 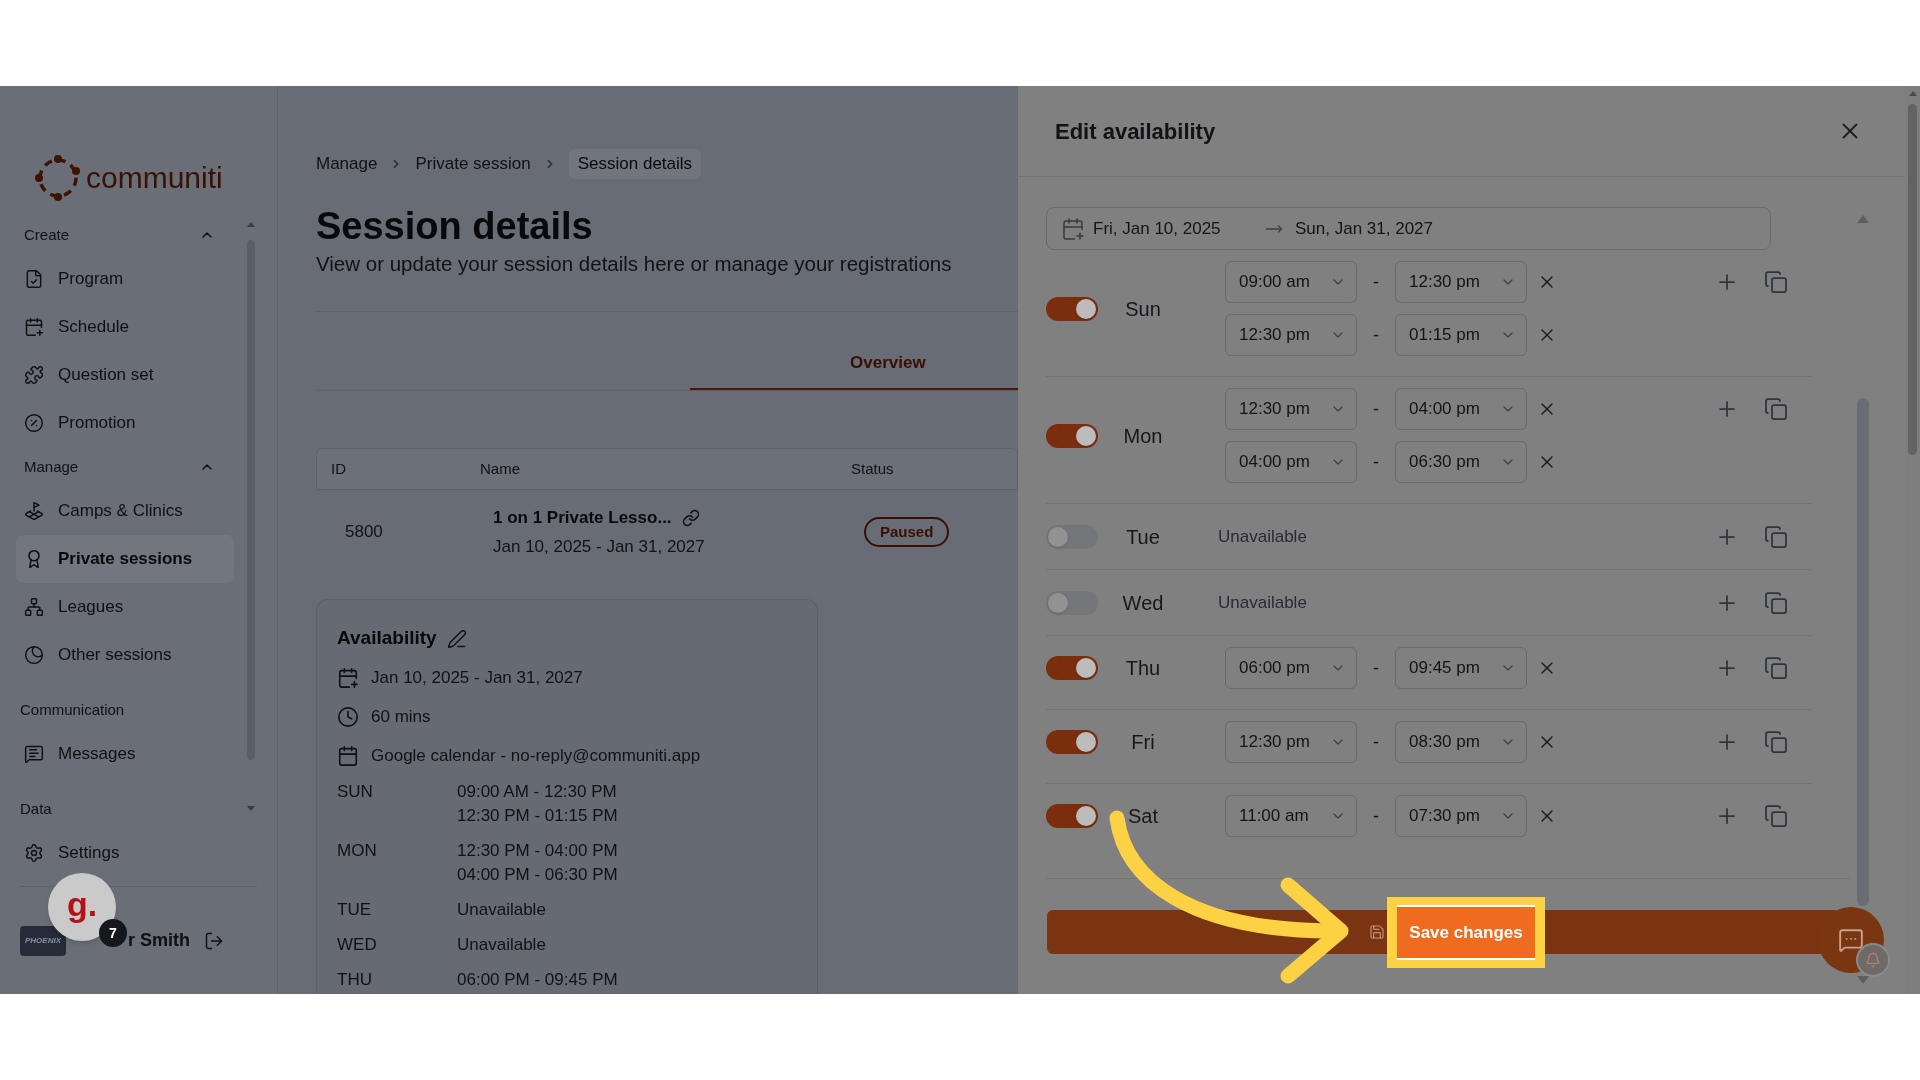 I want to click on document-check-icon, so click(x=34, y=279).